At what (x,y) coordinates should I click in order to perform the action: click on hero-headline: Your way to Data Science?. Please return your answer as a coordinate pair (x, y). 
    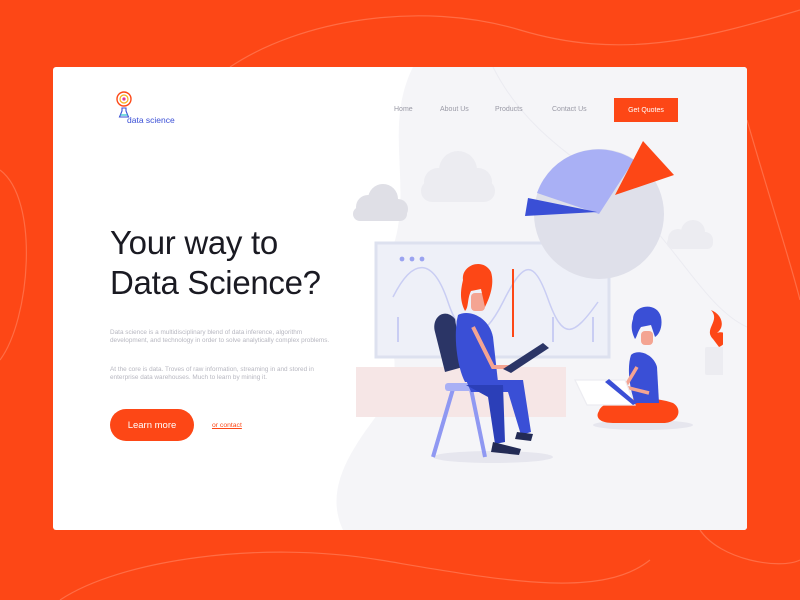
    Looking at the image, I should click on (240, 263).